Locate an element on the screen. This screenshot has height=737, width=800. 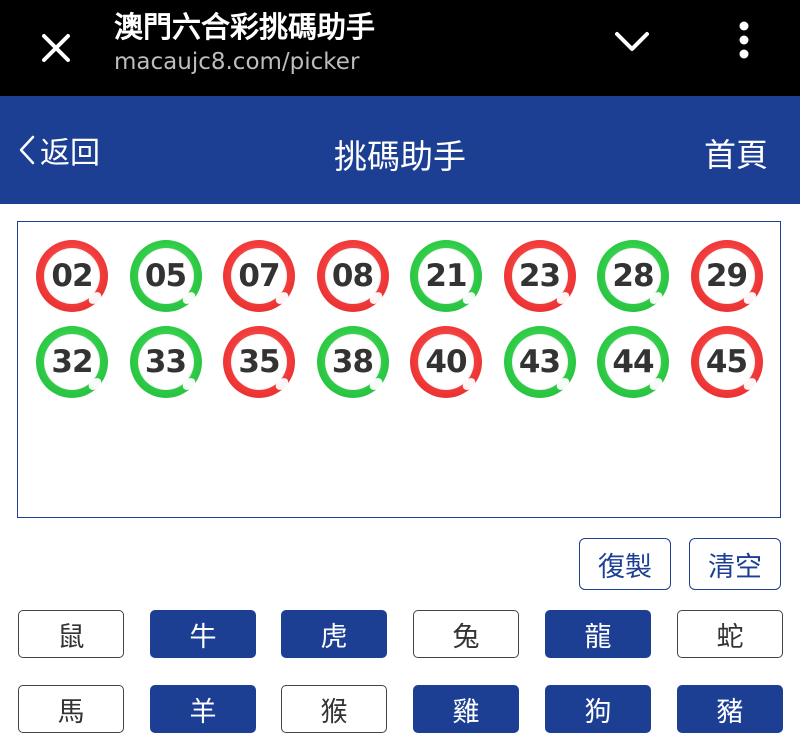
browser-url: macaujc8.com/picker is located at coordinates (236, 62).